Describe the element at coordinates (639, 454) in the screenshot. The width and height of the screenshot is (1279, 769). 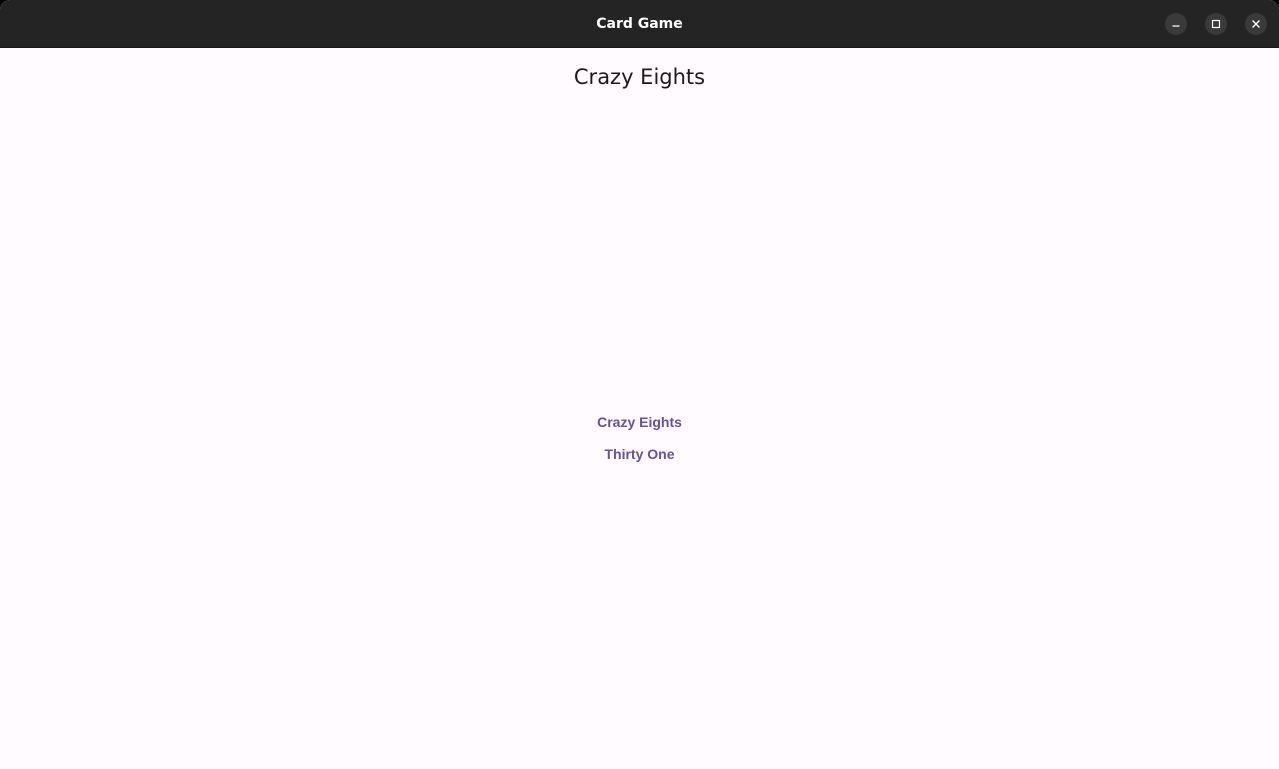
I see `thirty-one-button: Thirty One` at that location.